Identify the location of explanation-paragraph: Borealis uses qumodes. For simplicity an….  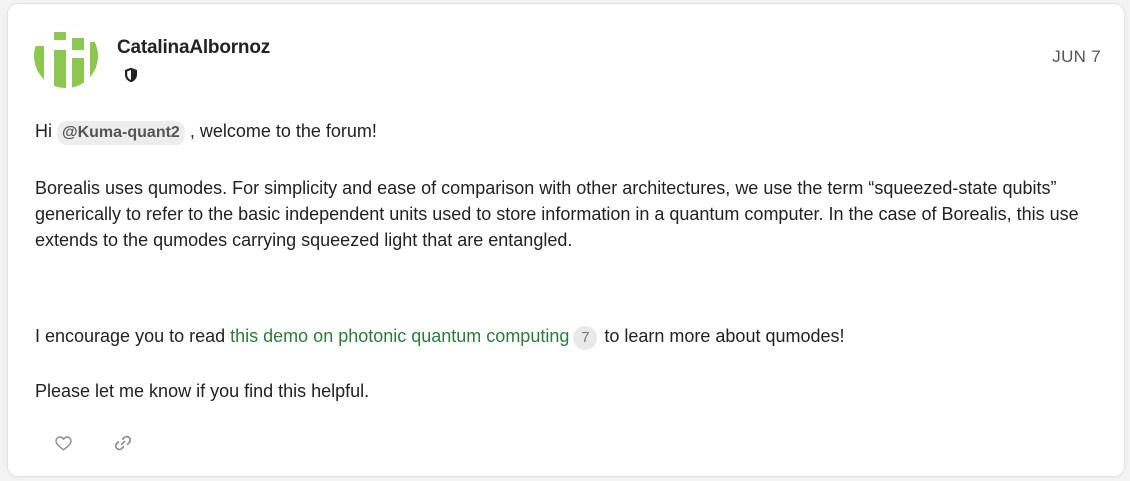
(557, 214).